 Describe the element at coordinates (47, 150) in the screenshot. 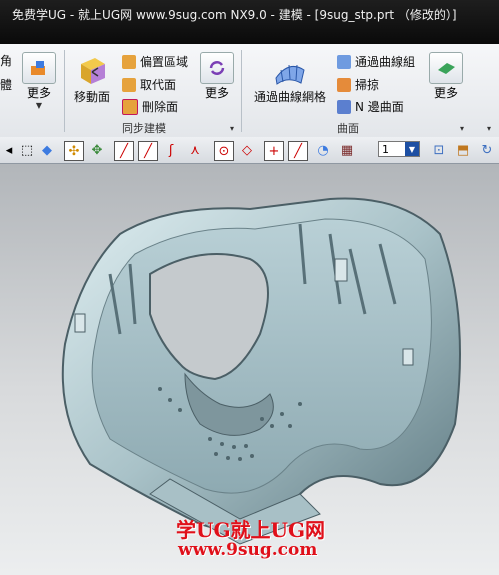

I see `cube-icon: ◆` at that location.